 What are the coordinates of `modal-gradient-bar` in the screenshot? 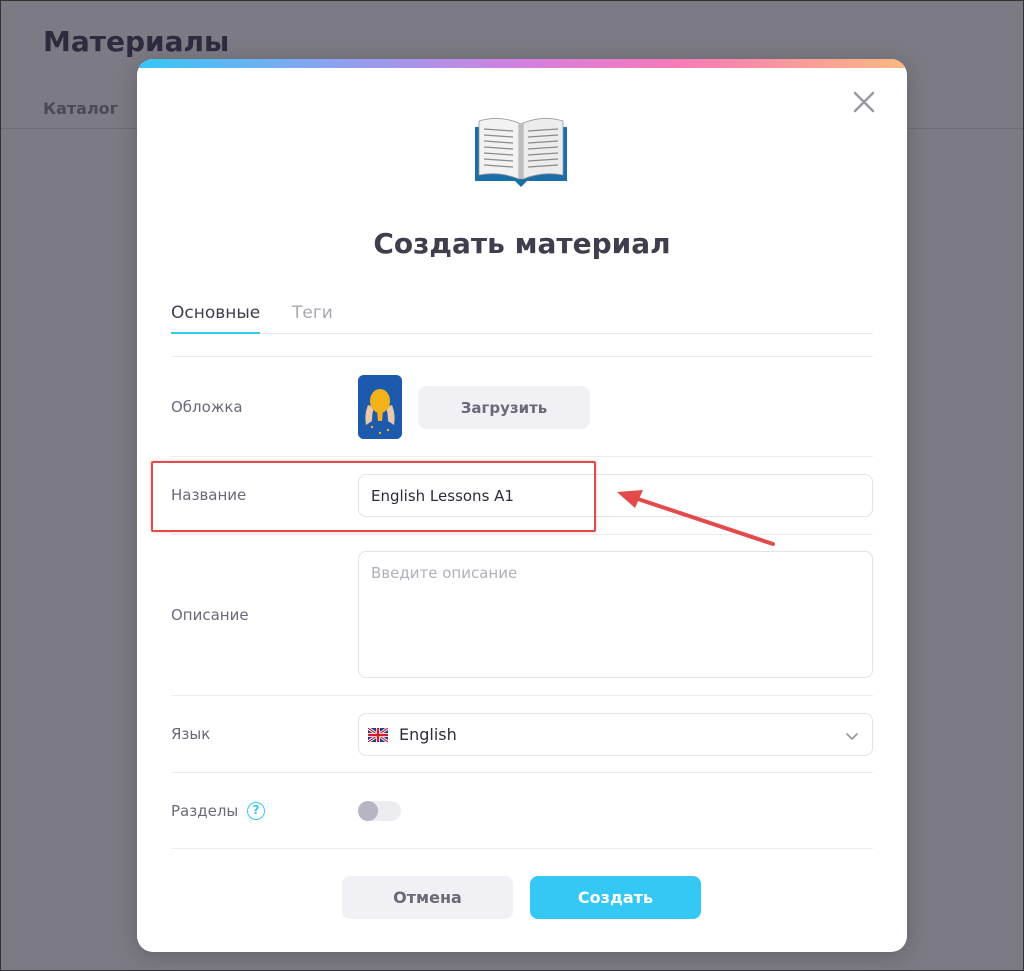 It's located at (522, 63).